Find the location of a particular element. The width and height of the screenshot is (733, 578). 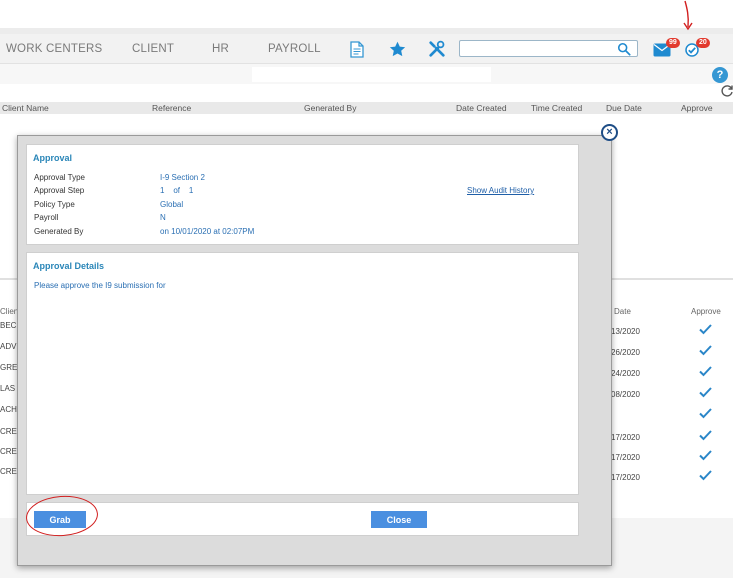

filter-field is located at coordinates (371, 74).